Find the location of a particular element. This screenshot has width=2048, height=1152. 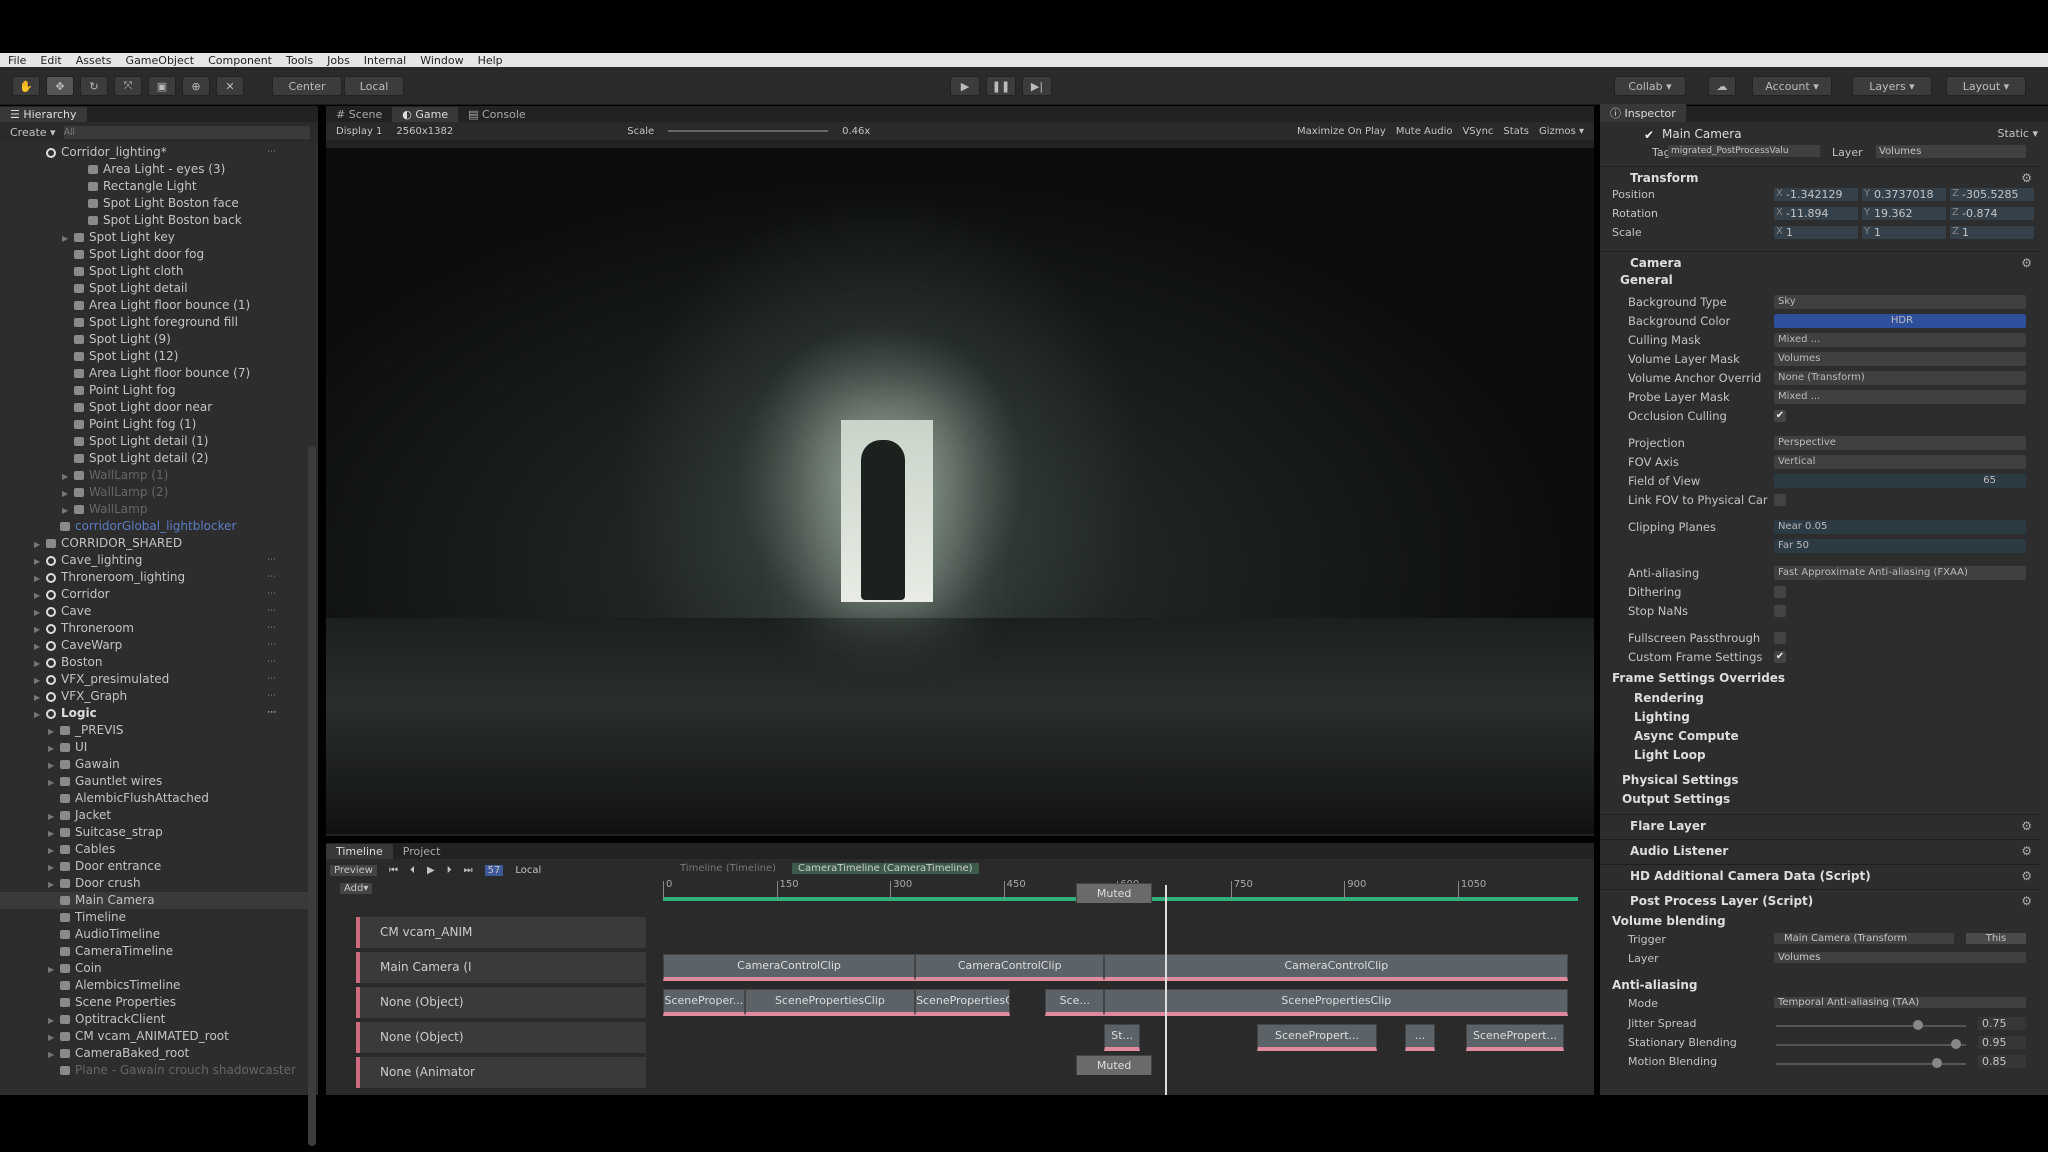

hierarchy-item: Spot Light (9) is located at coordinates (155, 339).